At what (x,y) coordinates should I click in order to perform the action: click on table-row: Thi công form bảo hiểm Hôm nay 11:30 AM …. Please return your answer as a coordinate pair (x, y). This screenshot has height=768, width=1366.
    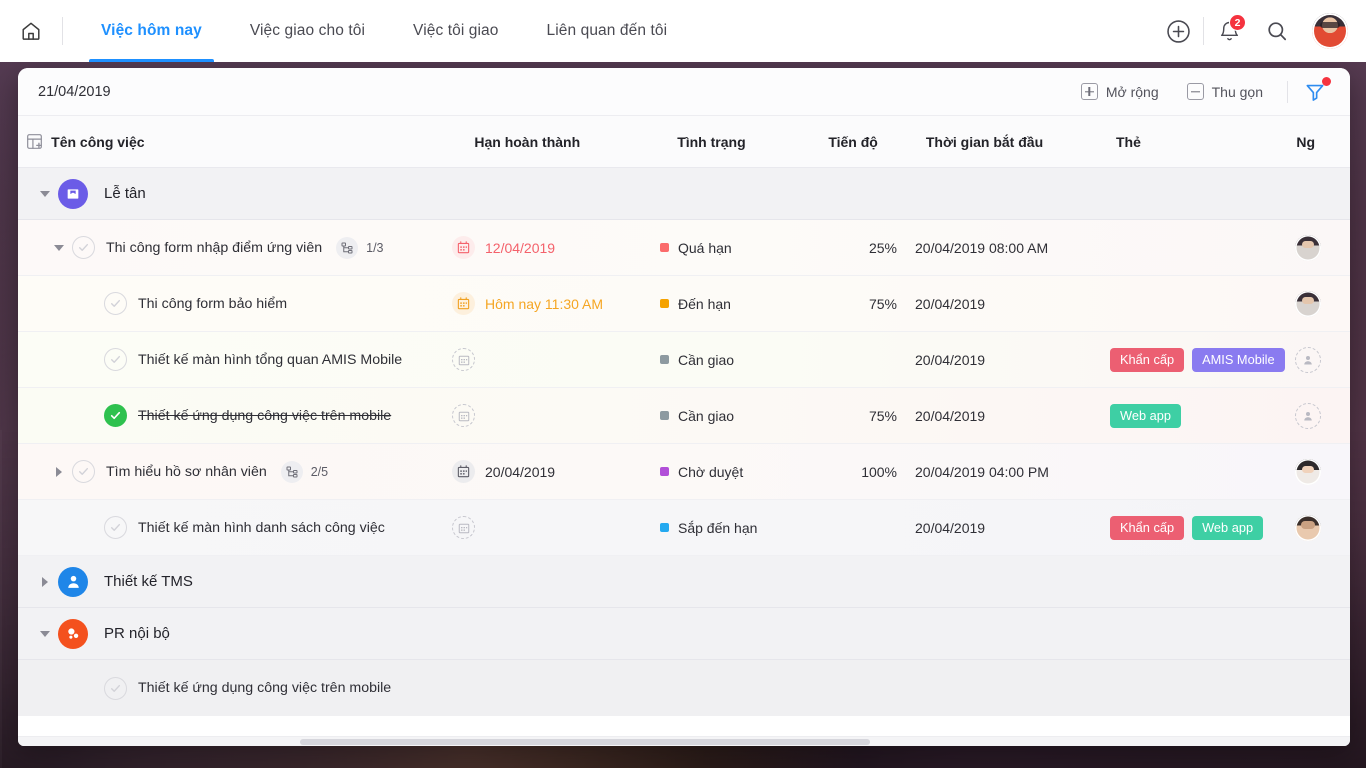
    Looking at the image, I should click on (684, 304).